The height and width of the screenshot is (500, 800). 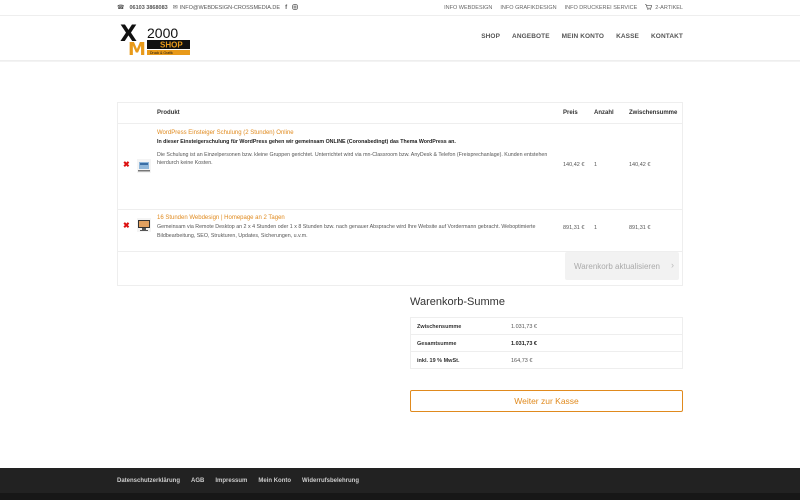 I want to click on phone-number: 06103 3868083, so click(x=148, y=8).